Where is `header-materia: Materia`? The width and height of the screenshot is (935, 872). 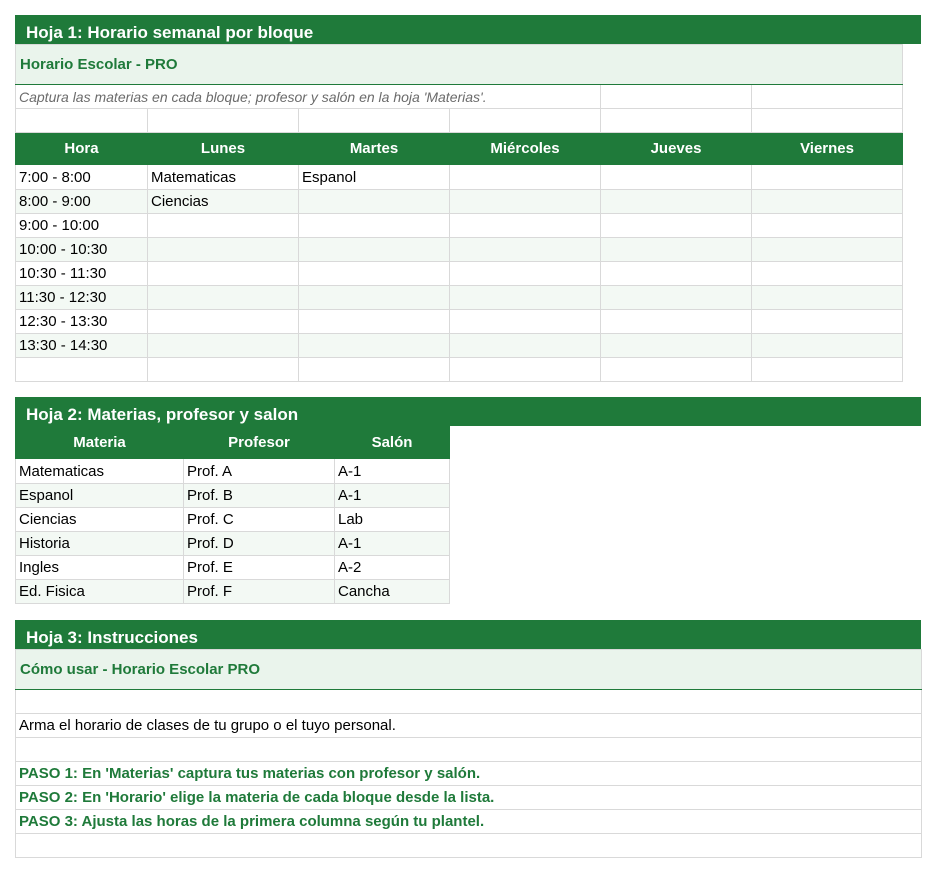 header-materia: Materia is located at coordinates (99, 442).